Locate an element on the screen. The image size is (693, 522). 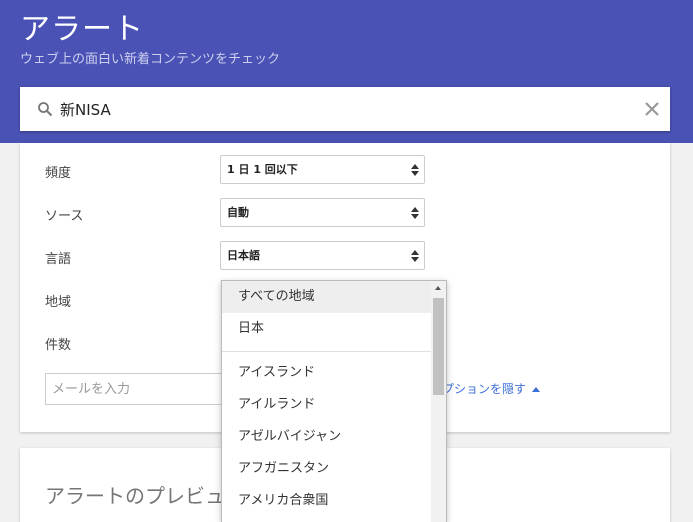
region-option-all: すべての地域 is located at coordinates (327, 297).